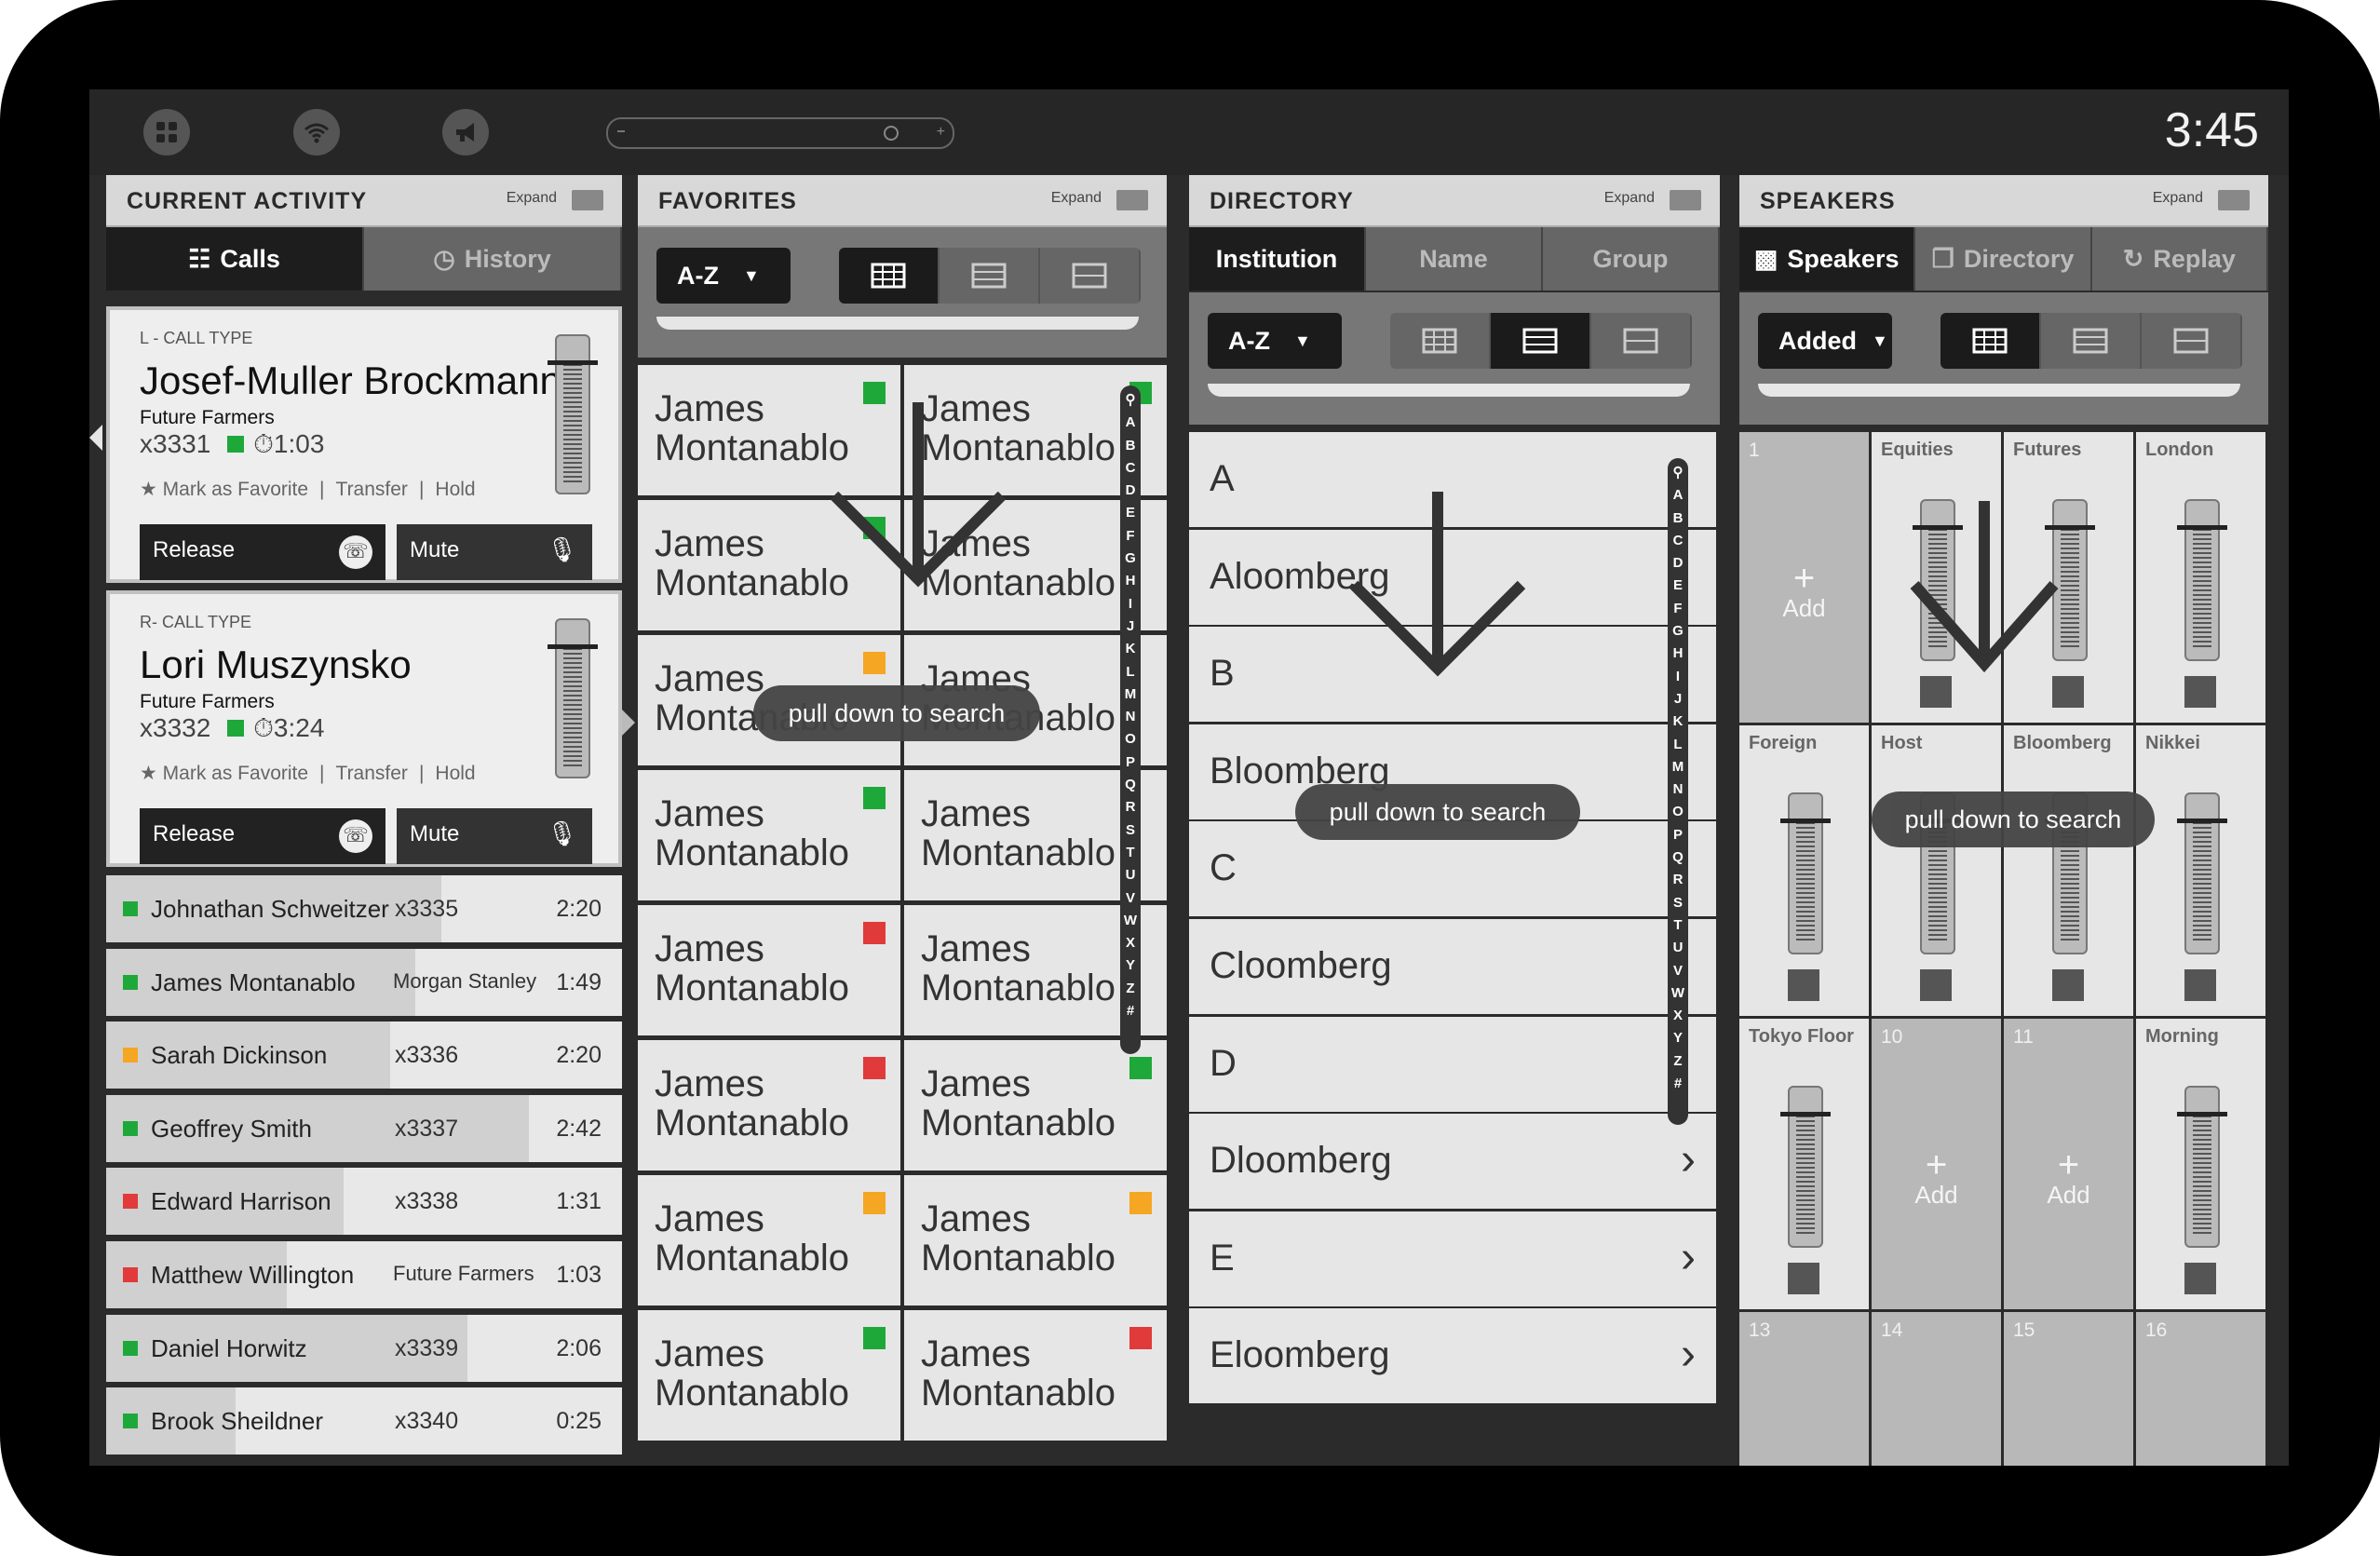 This screenshot has height=1556, width=2380. Describe the element at coordinates (493, 259) in the screenshot. I see `tab-history: ◷ History` at that location.